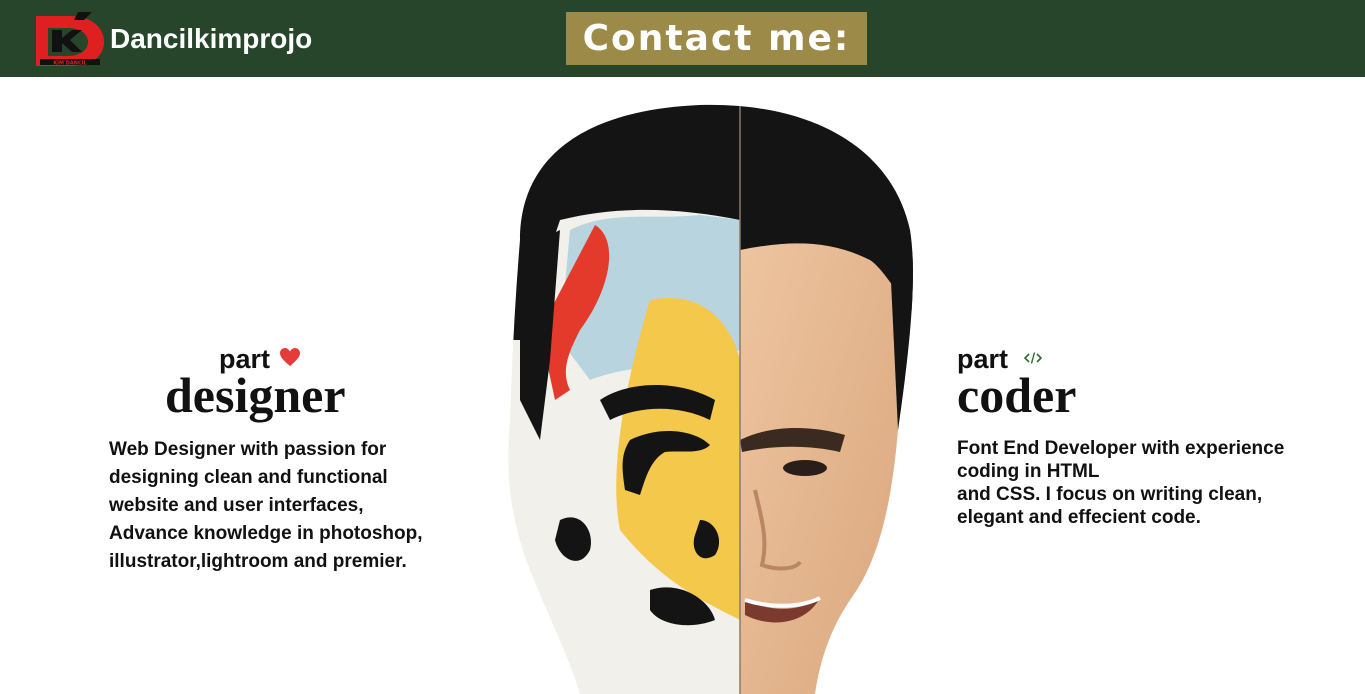 The image size is (1365, 694). Describe the element at coordinates (1028, 471) in the screenshot. I see `coder-desc-line: coding in HTML` at that location.